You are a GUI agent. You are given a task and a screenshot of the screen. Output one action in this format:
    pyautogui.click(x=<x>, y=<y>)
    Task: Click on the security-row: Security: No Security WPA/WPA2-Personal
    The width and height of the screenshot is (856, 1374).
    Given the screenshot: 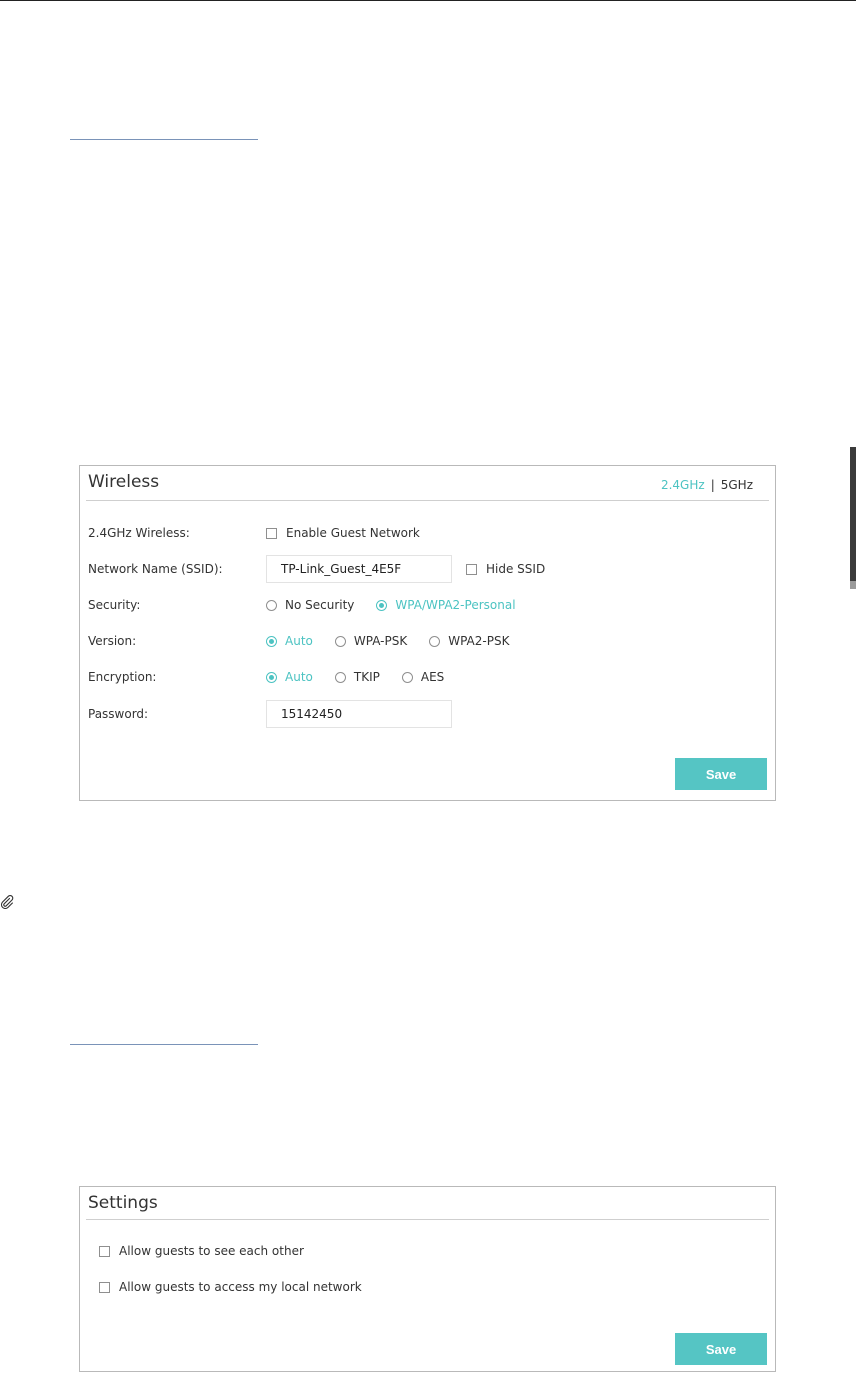 What is the action you would take?
    pyautogui.click(x=313, y=605)
    